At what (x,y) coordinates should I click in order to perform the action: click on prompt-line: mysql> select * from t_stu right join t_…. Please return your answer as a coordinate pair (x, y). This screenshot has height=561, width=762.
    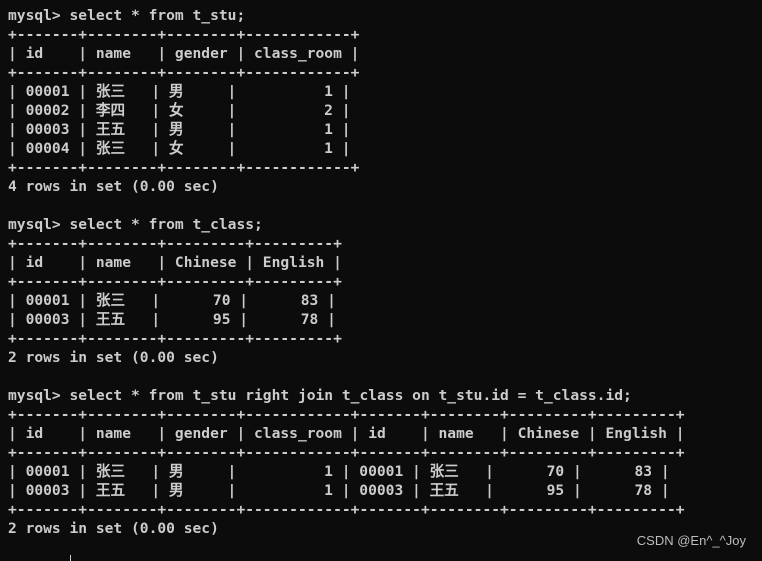
    Looking at the image, I should click on (320, 395).